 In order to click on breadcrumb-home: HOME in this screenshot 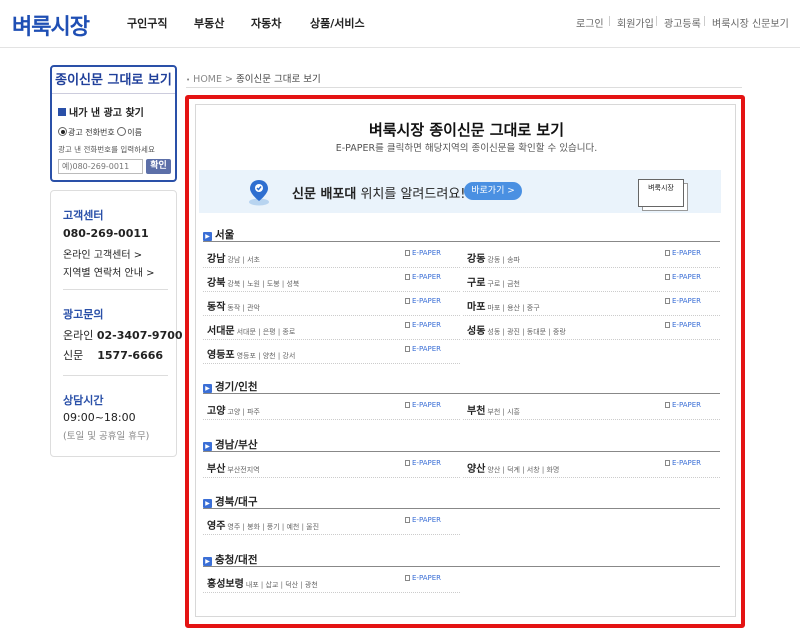, I will do `click(207, 79)`.